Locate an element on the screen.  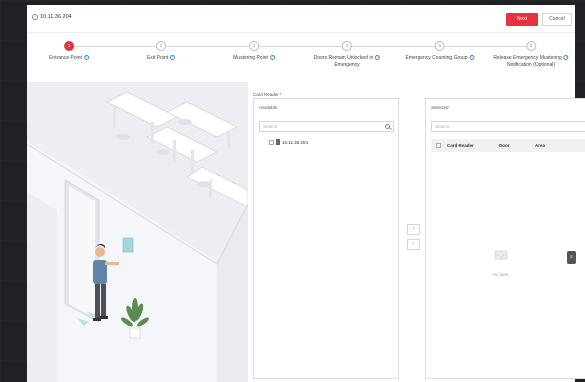
move-right-button: › is located at coordinates (413, 229).